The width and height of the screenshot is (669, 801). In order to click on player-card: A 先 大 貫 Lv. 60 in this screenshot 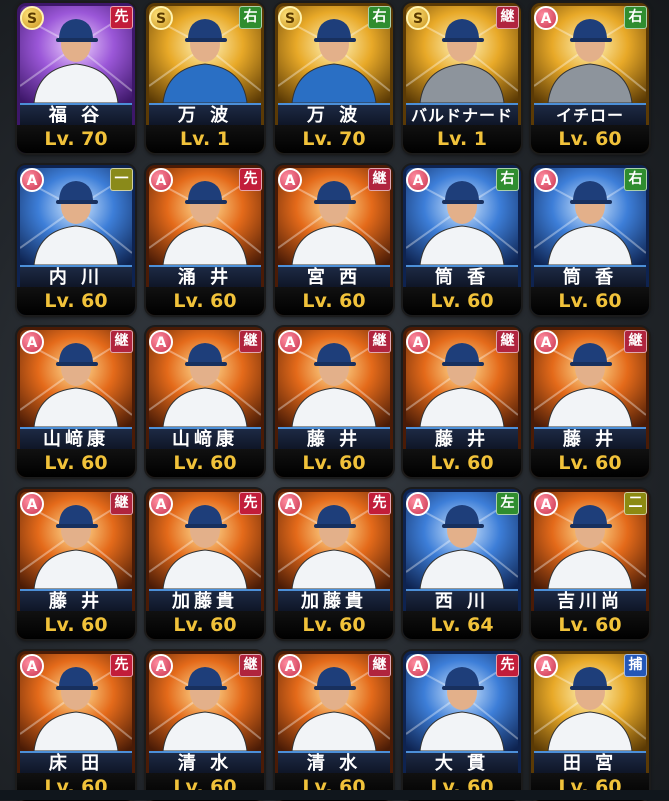, I will do `click(462, 726)`.